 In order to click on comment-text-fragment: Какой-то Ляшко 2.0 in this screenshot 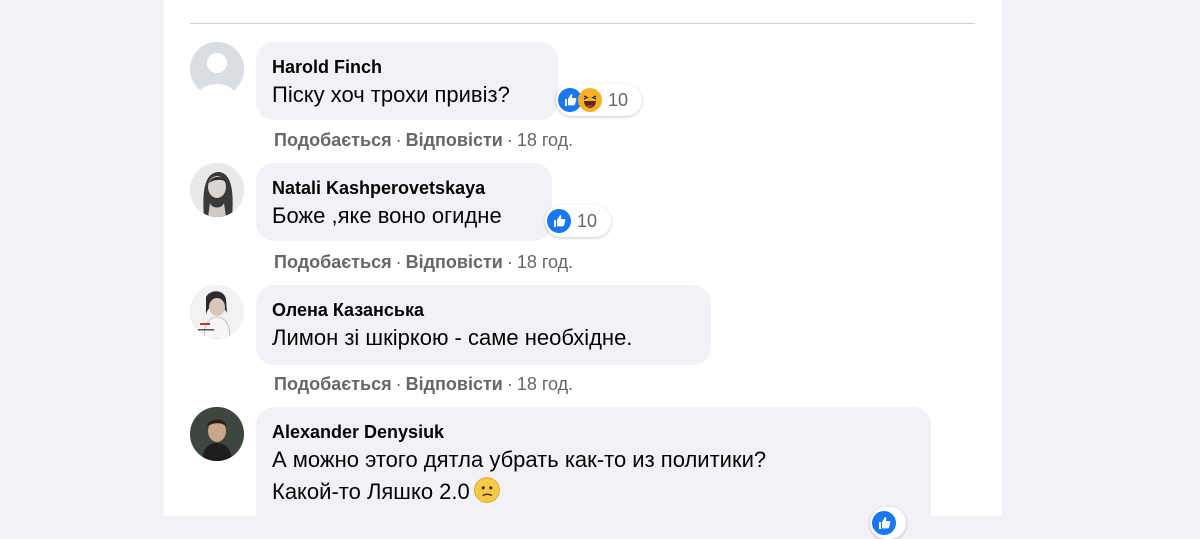, I will do `click(371, 491)`.